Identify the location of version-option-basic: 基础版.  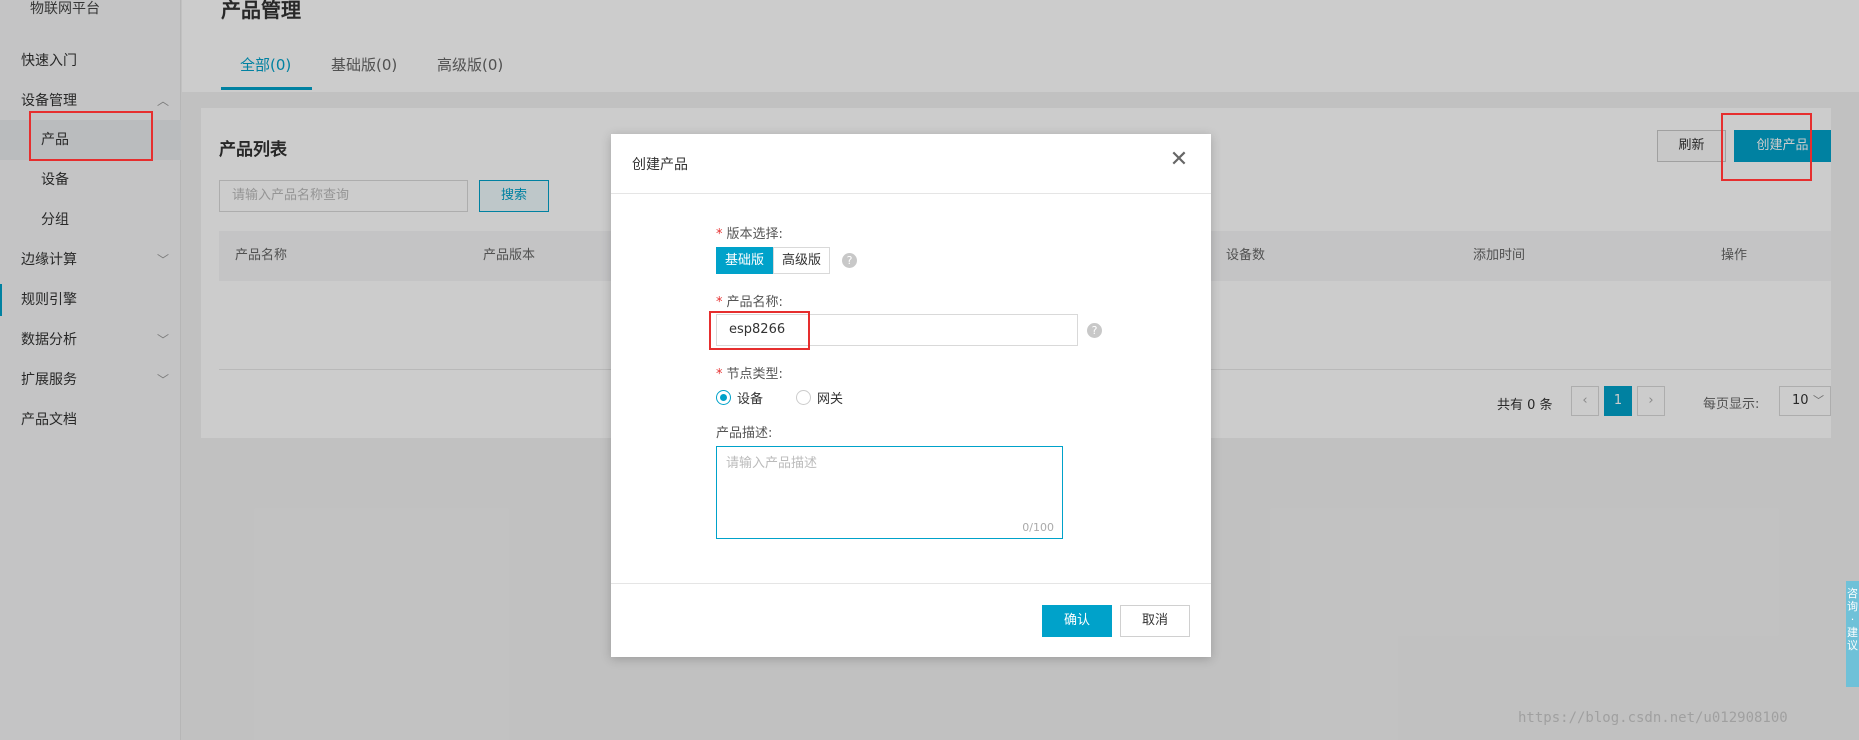
(745, 260).